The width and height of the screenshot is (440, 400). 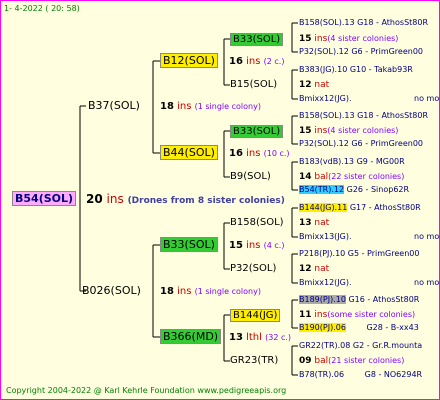 I want to click on gen3-stats-2: 12 nat, so click(x=314, y=85).